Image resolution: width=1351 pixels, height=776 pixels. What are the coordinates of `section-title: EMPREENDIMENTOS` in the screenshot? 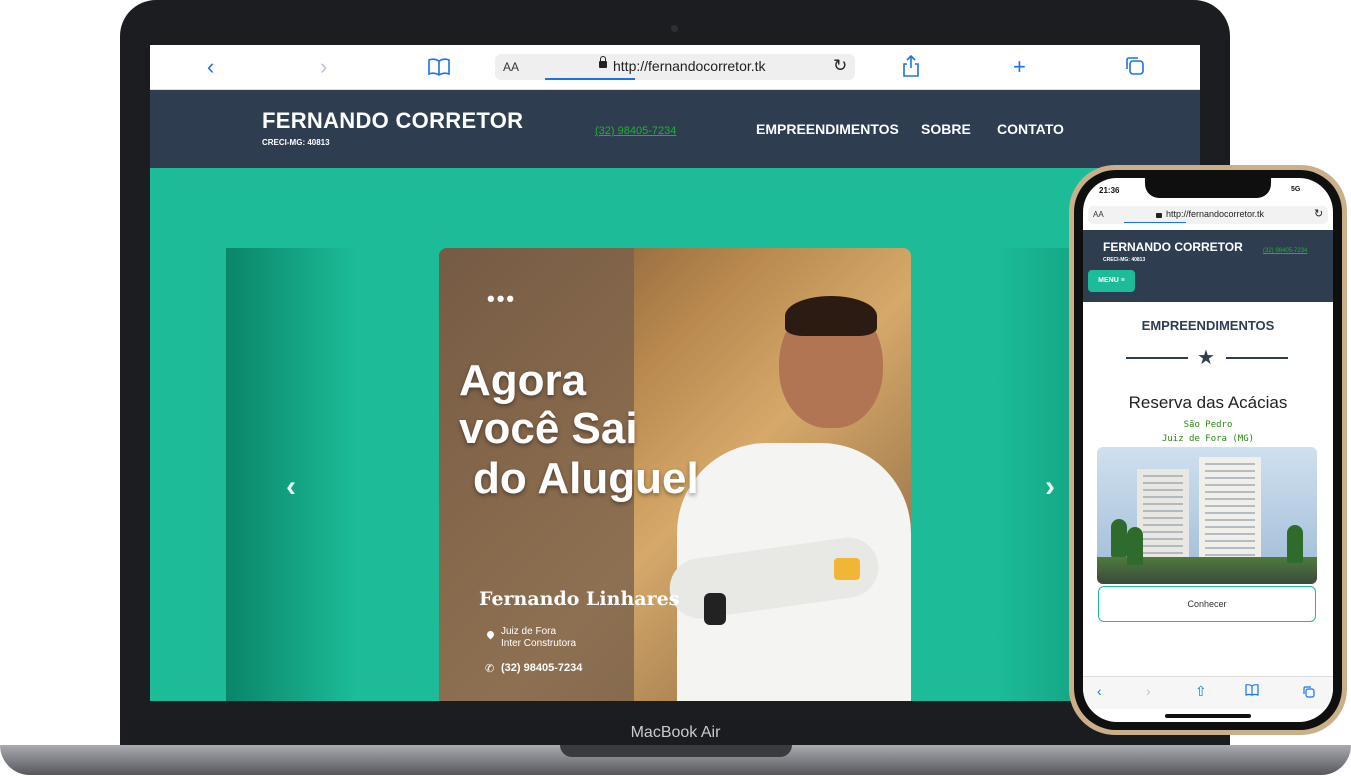 It's located at (1208, 325).